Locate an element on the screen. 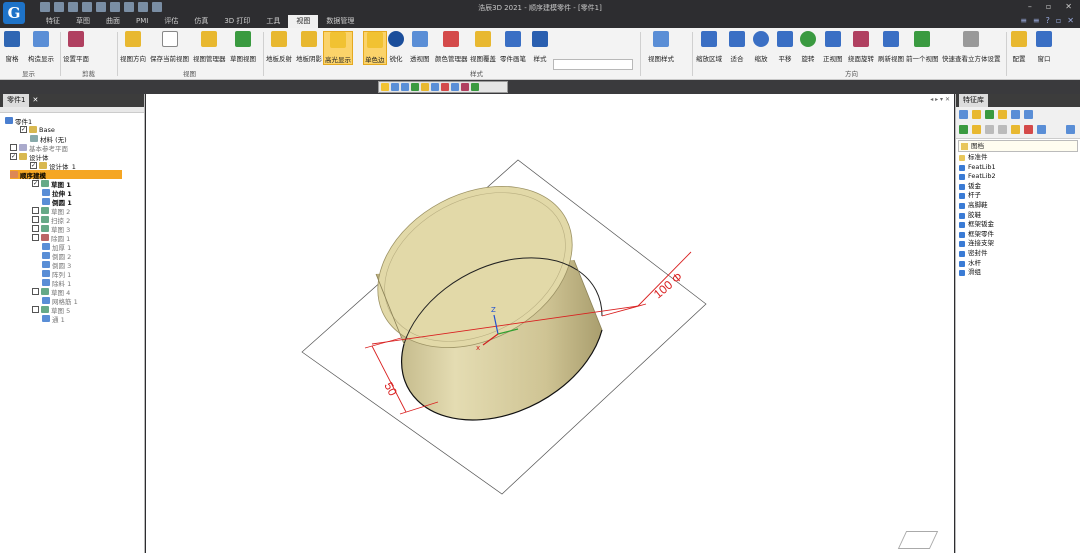  layout-icon: ≡ is located at coordinates (1023, 20).